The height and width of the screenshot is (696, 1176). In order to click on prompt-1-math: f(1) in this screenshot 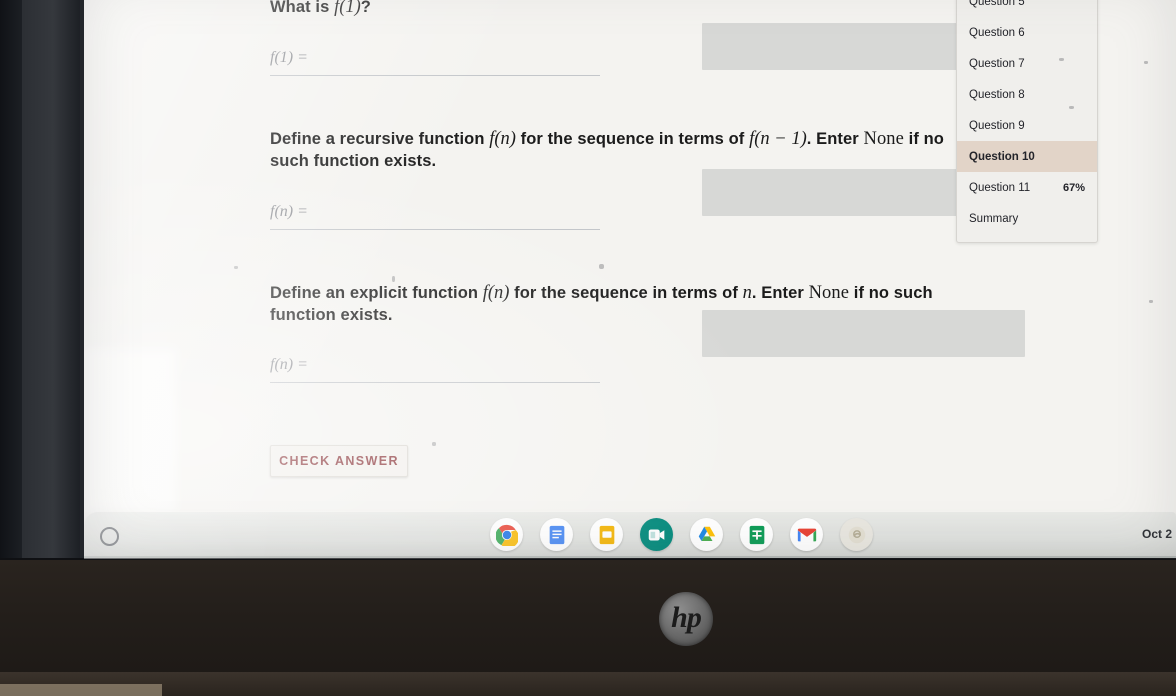, I will do `click(347, 8)`.